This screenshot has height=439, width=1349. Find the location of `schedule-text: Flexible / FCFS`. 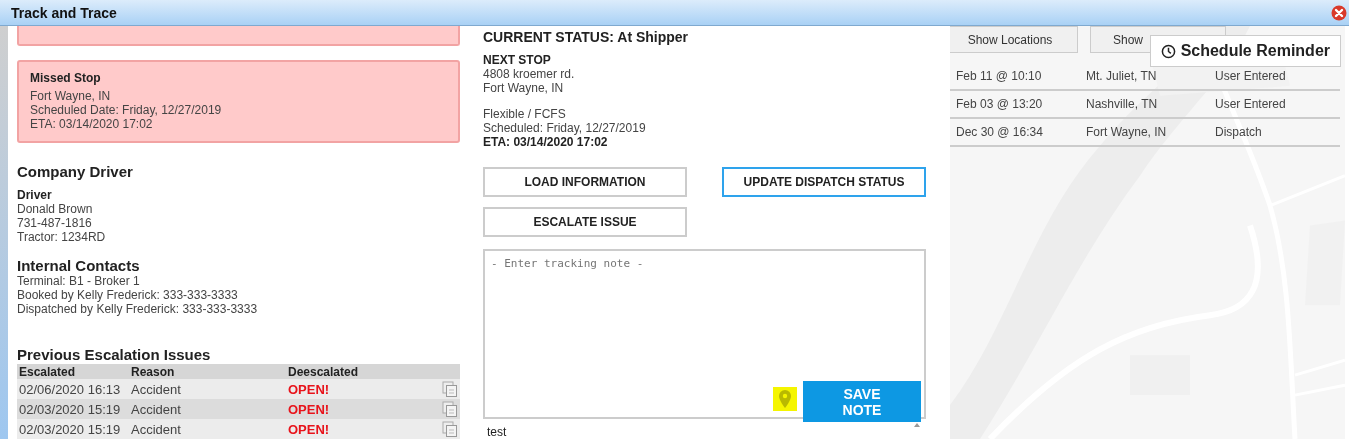

schedule-text: Flexible / FCFS is located at coordinates (525, 114).